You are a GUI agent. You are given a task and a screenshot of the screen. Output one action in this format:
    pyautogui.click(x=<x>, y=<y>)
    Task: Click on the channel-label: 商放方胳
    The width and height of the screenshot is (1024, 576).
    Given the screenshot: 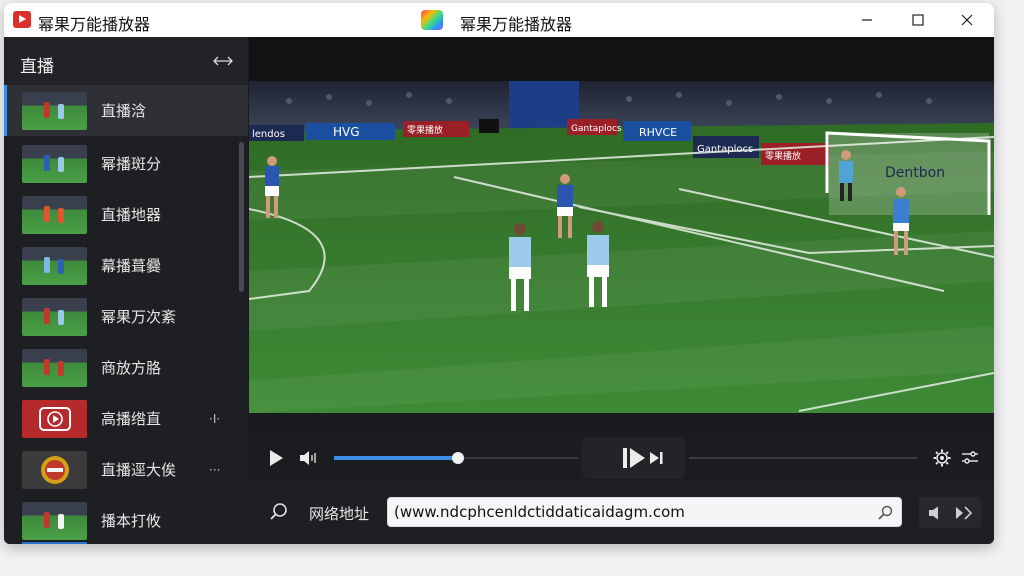 What is the action you would take?
    pyautogui.click(x=131, y=368)
    